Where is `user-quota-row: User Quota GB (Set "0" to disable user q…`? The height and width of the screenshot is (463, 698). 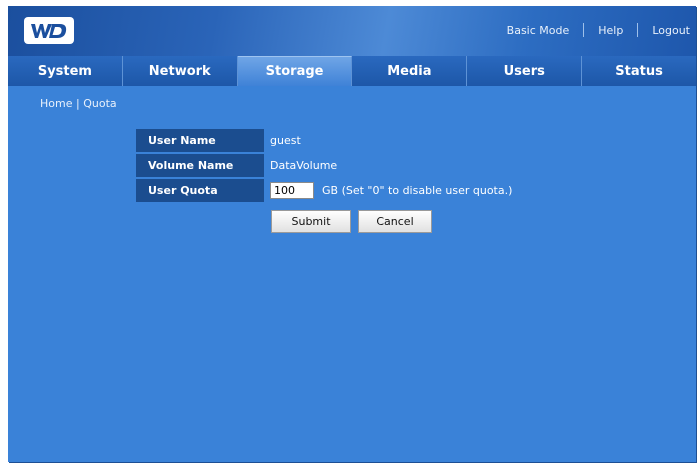 user-quota-row: User Quota GB (Set "0" to disable user q… is located at coordinates (324, 190).